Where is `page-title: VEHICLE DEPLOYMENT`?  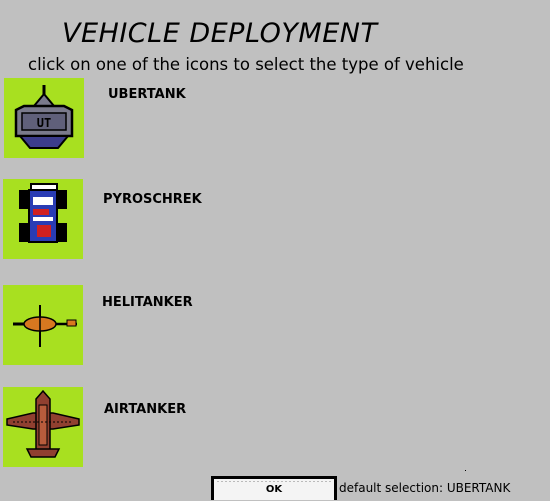
page-title: VEHICLE DEPLOYMENT is located at coordinates (220, 33).